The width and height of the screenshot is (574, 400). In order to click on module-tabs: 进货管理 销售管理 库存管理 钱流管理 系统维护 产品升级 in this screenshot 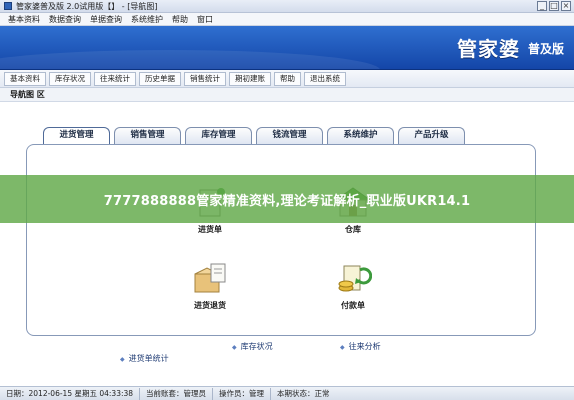, I will do `click(254, 136)`.